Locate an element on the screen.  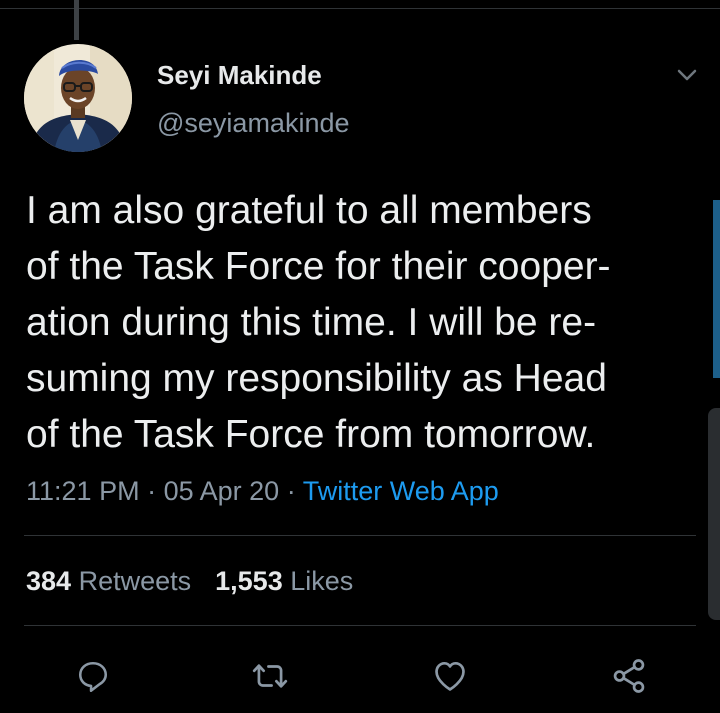
tweet-text-line: suming my responsibility as Head is located at coordinates (316, 378).